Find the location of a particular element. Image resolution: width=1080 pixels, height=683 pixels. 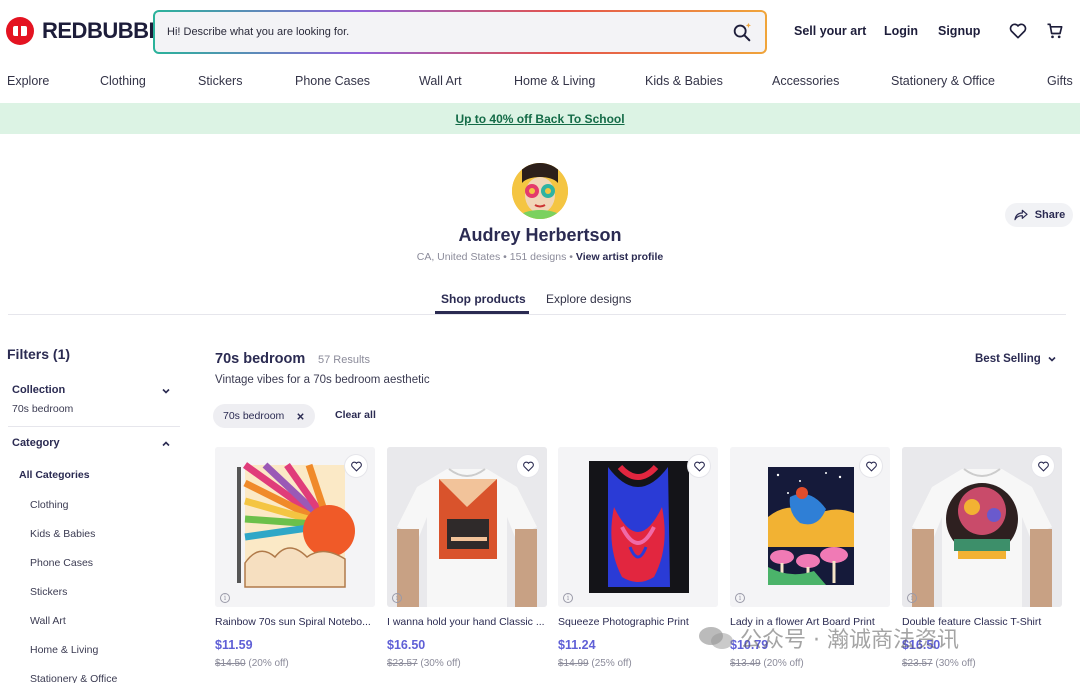

sort-dropdown: Best Selling is located at coordinates (1016, 359).